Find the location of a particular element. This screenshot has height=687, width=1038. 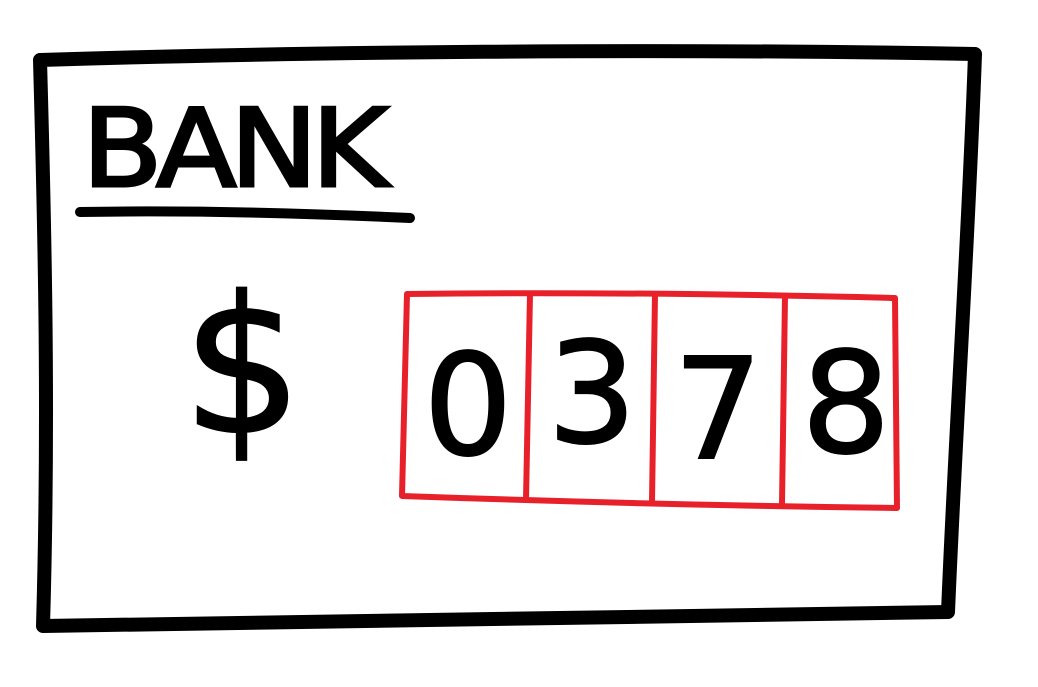

balance-digit-2: 3 is located at coordinates (591, 394).